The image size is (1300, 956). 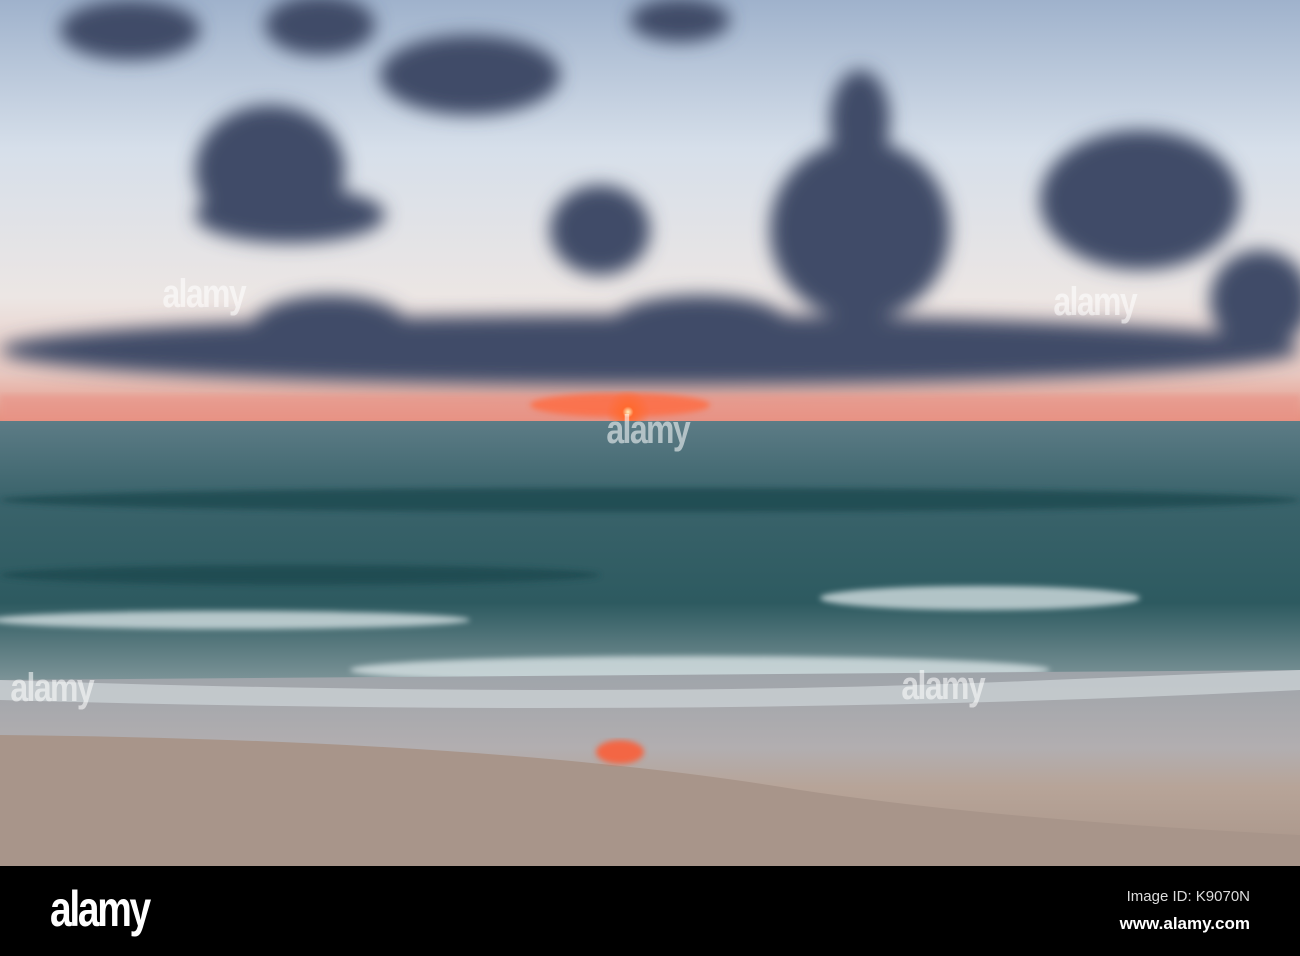 What do you see at coordinates (620, 752) in the screenshot?
I see `sun-reflection` at bounding box center [620, 752].